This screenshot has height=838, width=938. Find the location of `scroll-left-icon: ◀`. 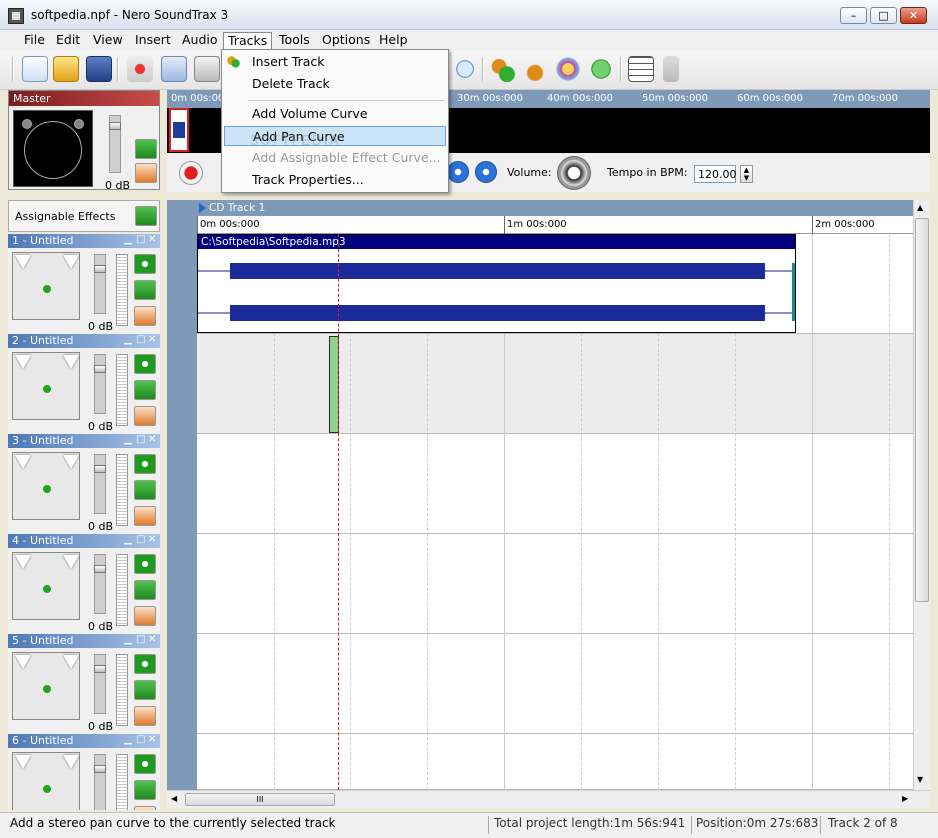

scroll-left-icon: ◀ is located at coordinates (174, 798).